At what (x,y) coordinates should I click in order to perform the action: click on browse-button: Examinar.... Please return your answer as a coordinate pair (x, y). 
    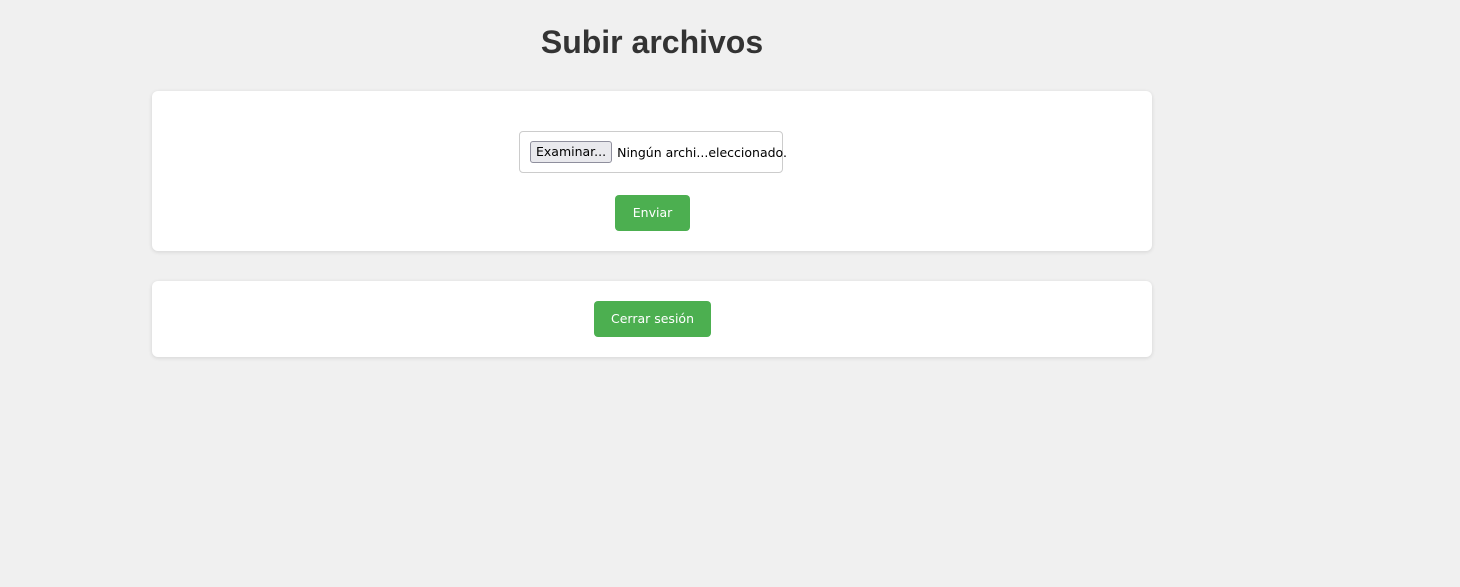
    Looking at the image, I should click on (571, 152).